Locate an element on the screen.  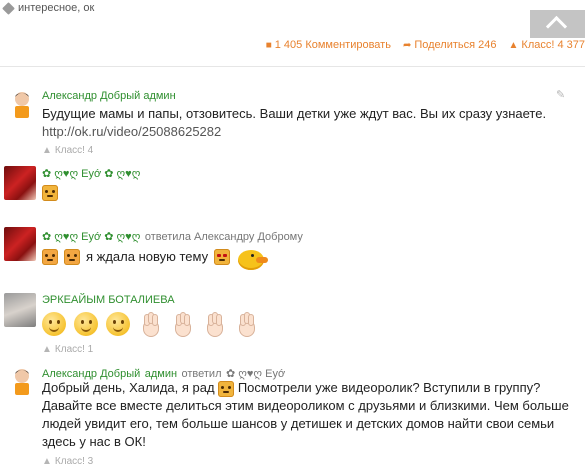
author-name: Александр Добрый is located at coordinates (91, 96).